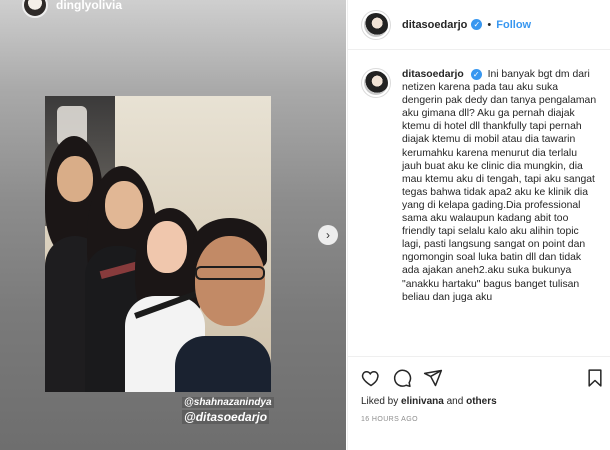 Image resolution: width=610 pixels, height=450 pixels. What do you see at coordinates (230, 281) in the screenshot?
I see `person-4-face` at bounding box center [230, 281].